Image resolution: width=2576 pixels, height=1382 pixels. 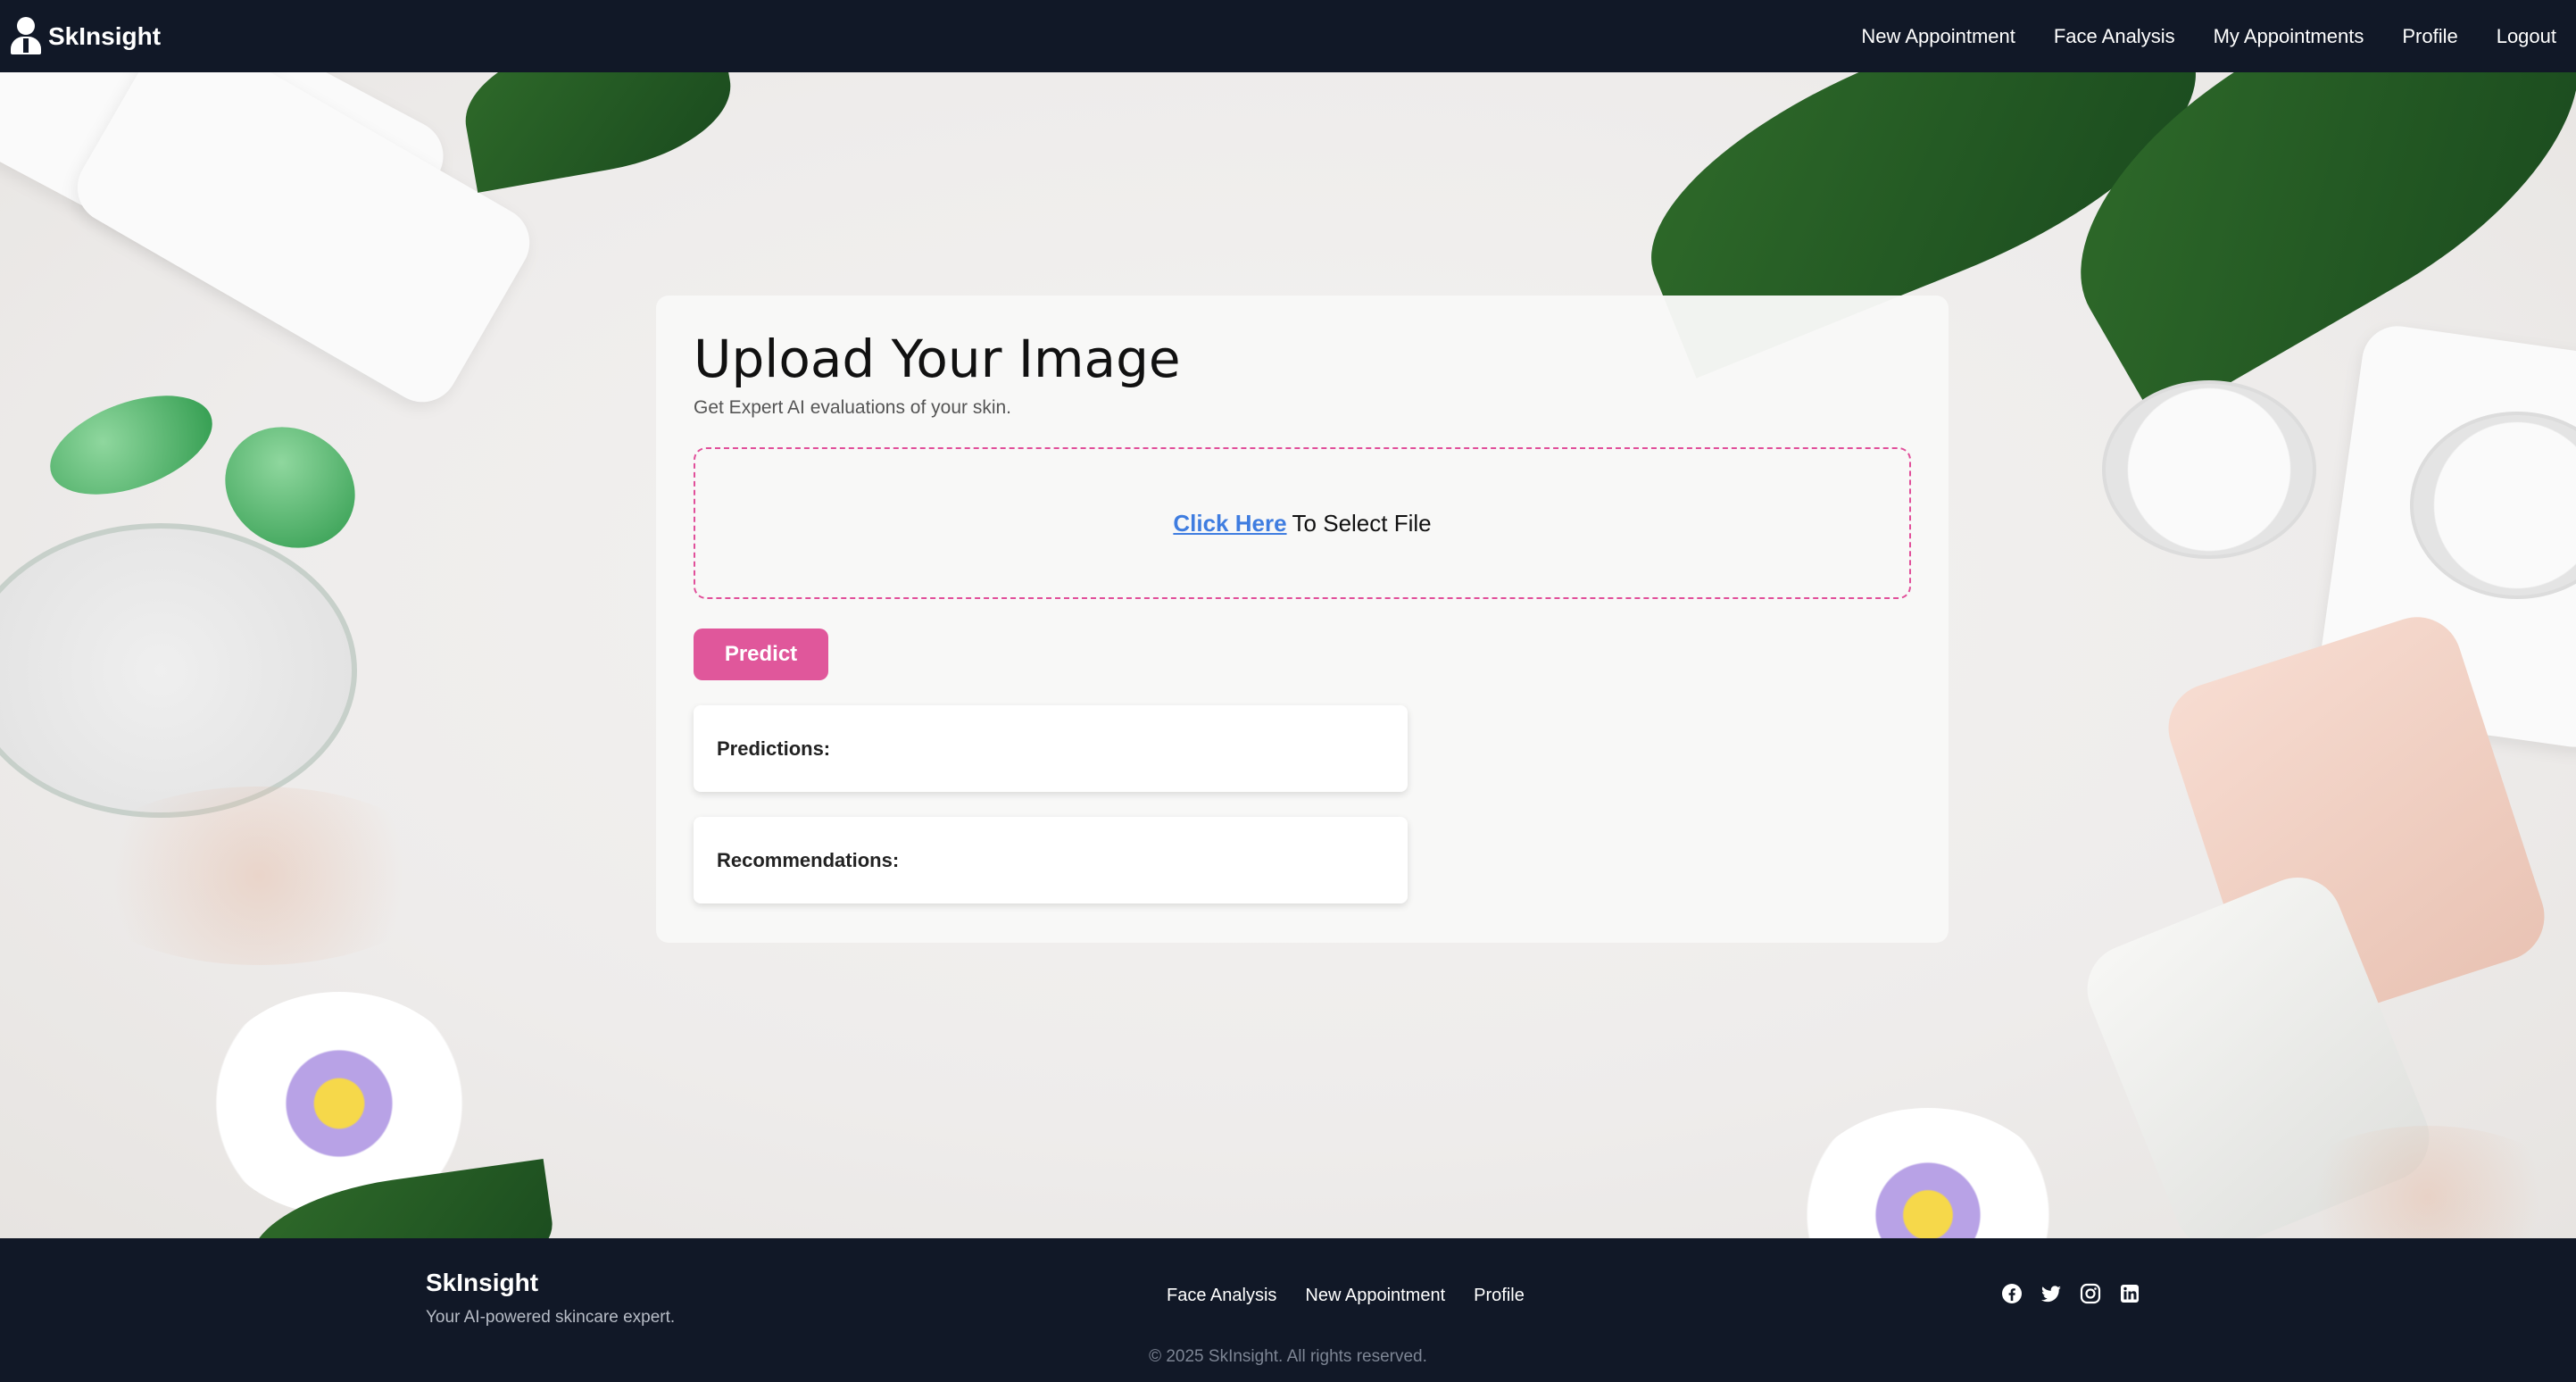 What do you see at coordinates (1938, 36) in the screenshot?
I see `nav-new-appointment: New Appointment` at bounding box center [1938, 36].